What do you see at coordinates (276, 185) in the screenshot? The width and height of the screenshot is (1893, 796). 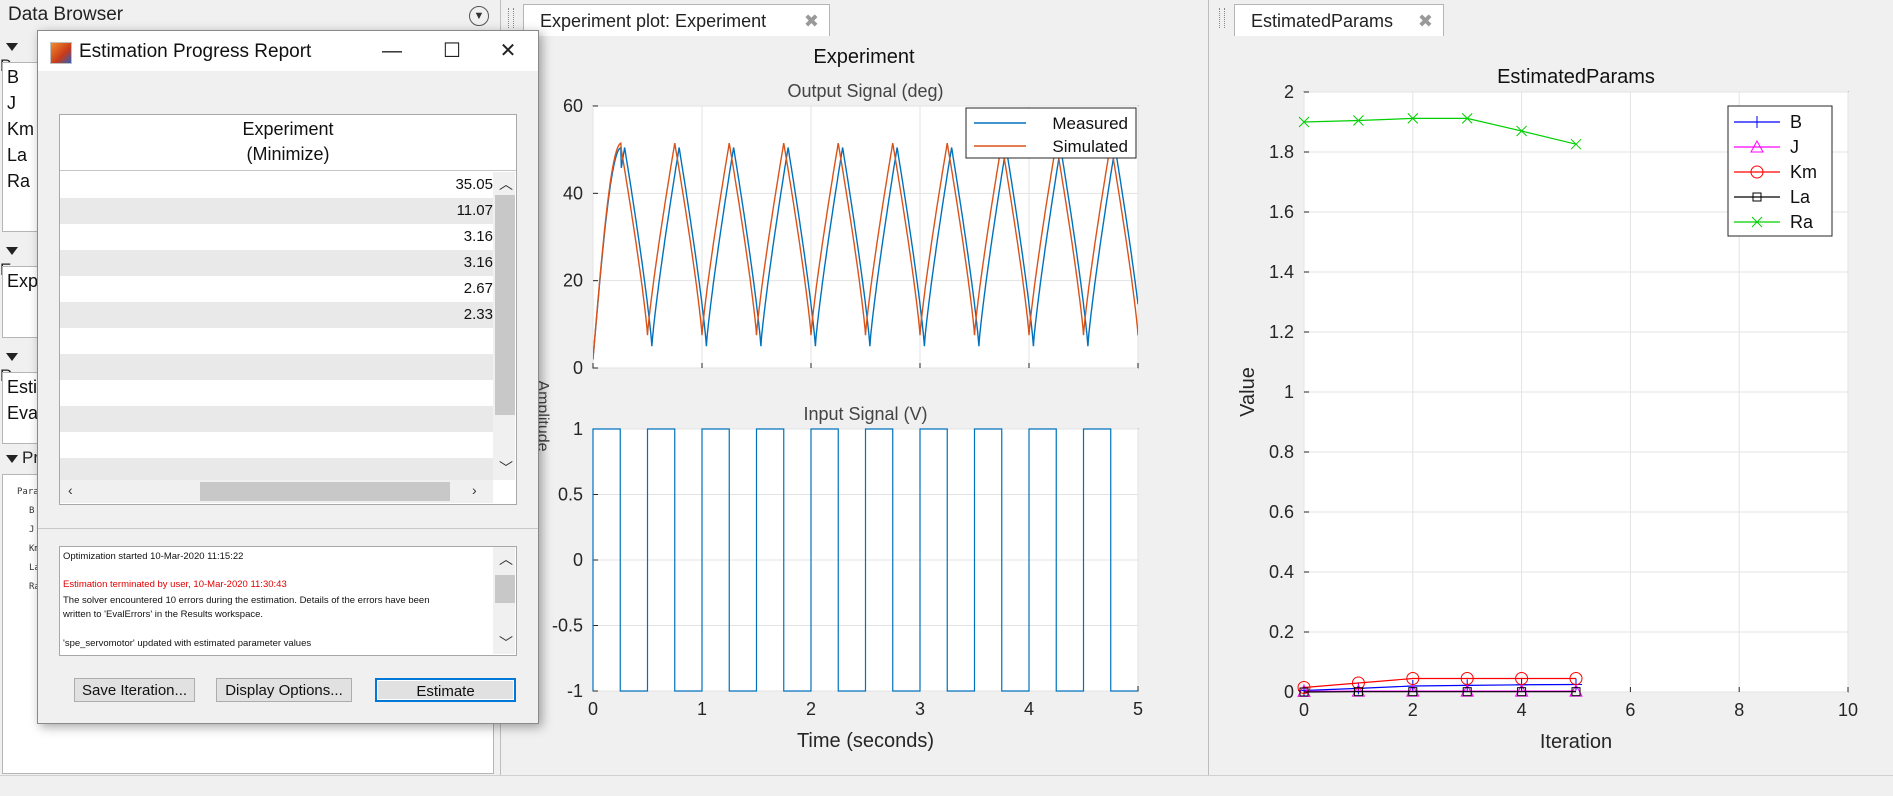 I see `table-row: 35.05` at bounding box center [276, 185].